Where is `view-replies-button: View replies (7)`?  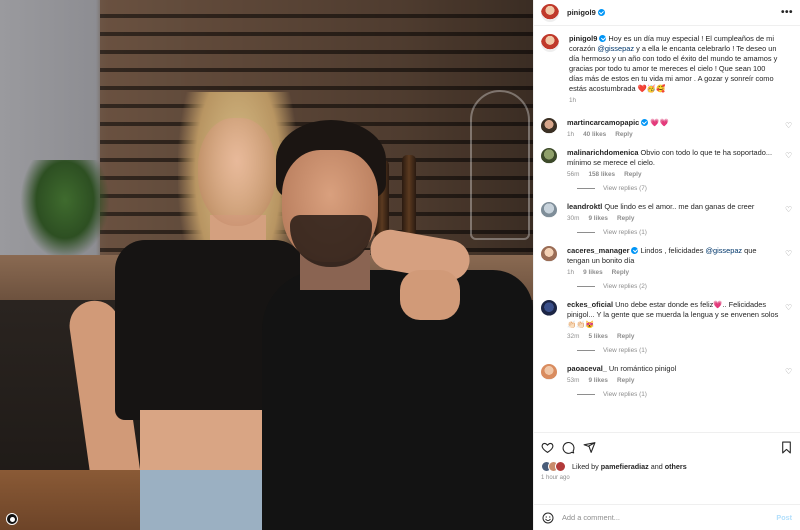 view-replies-button: View replies (7) is located at coordinates (685, 188).